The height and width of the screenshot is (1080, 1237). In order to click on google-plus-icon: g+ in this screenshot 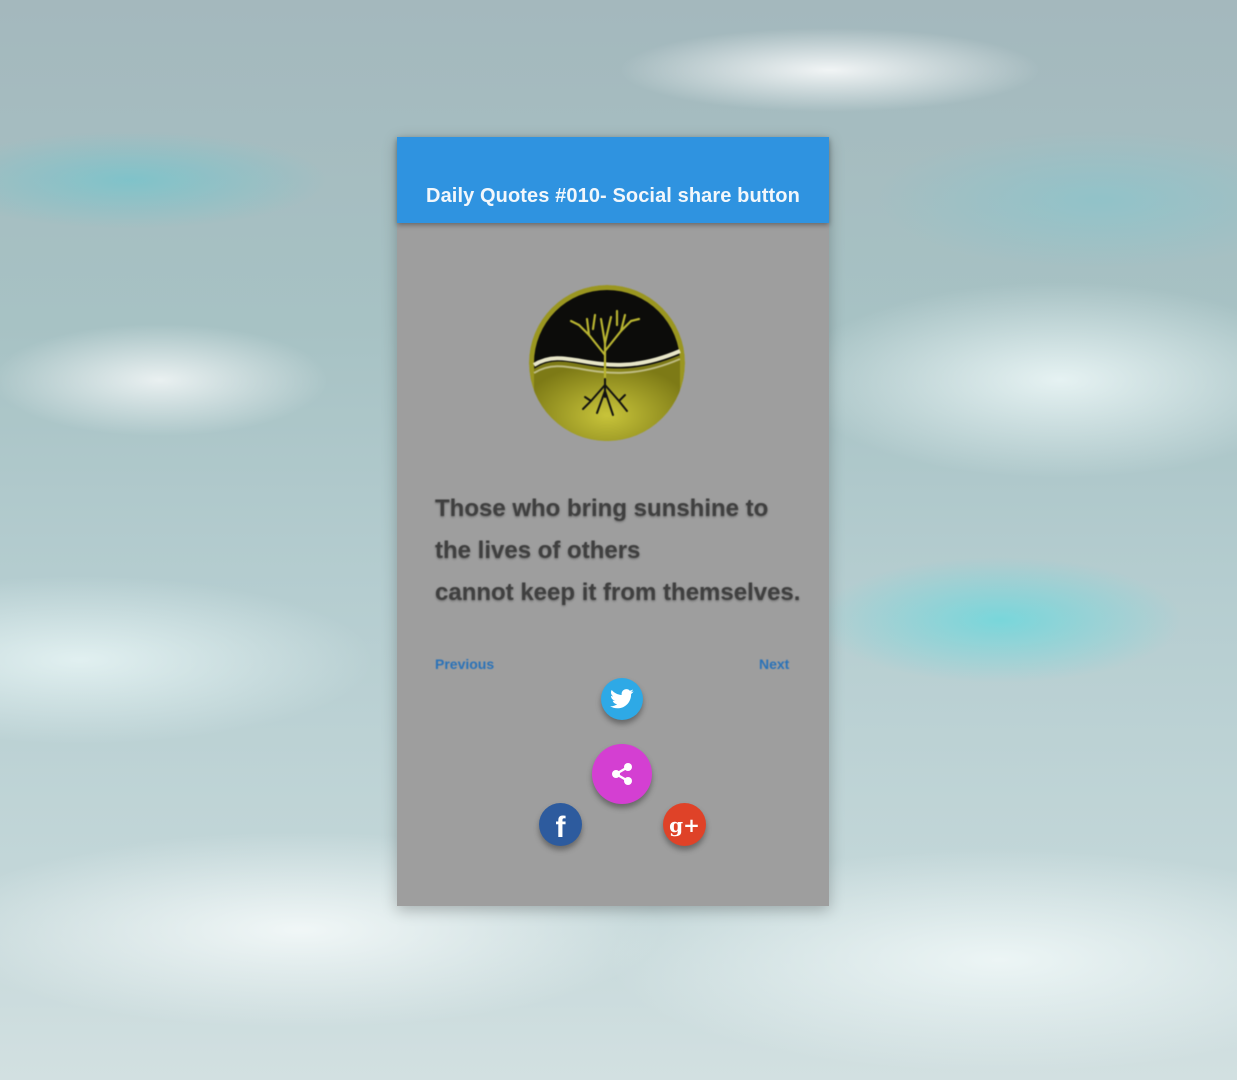, I will do `click(684, 824)`.